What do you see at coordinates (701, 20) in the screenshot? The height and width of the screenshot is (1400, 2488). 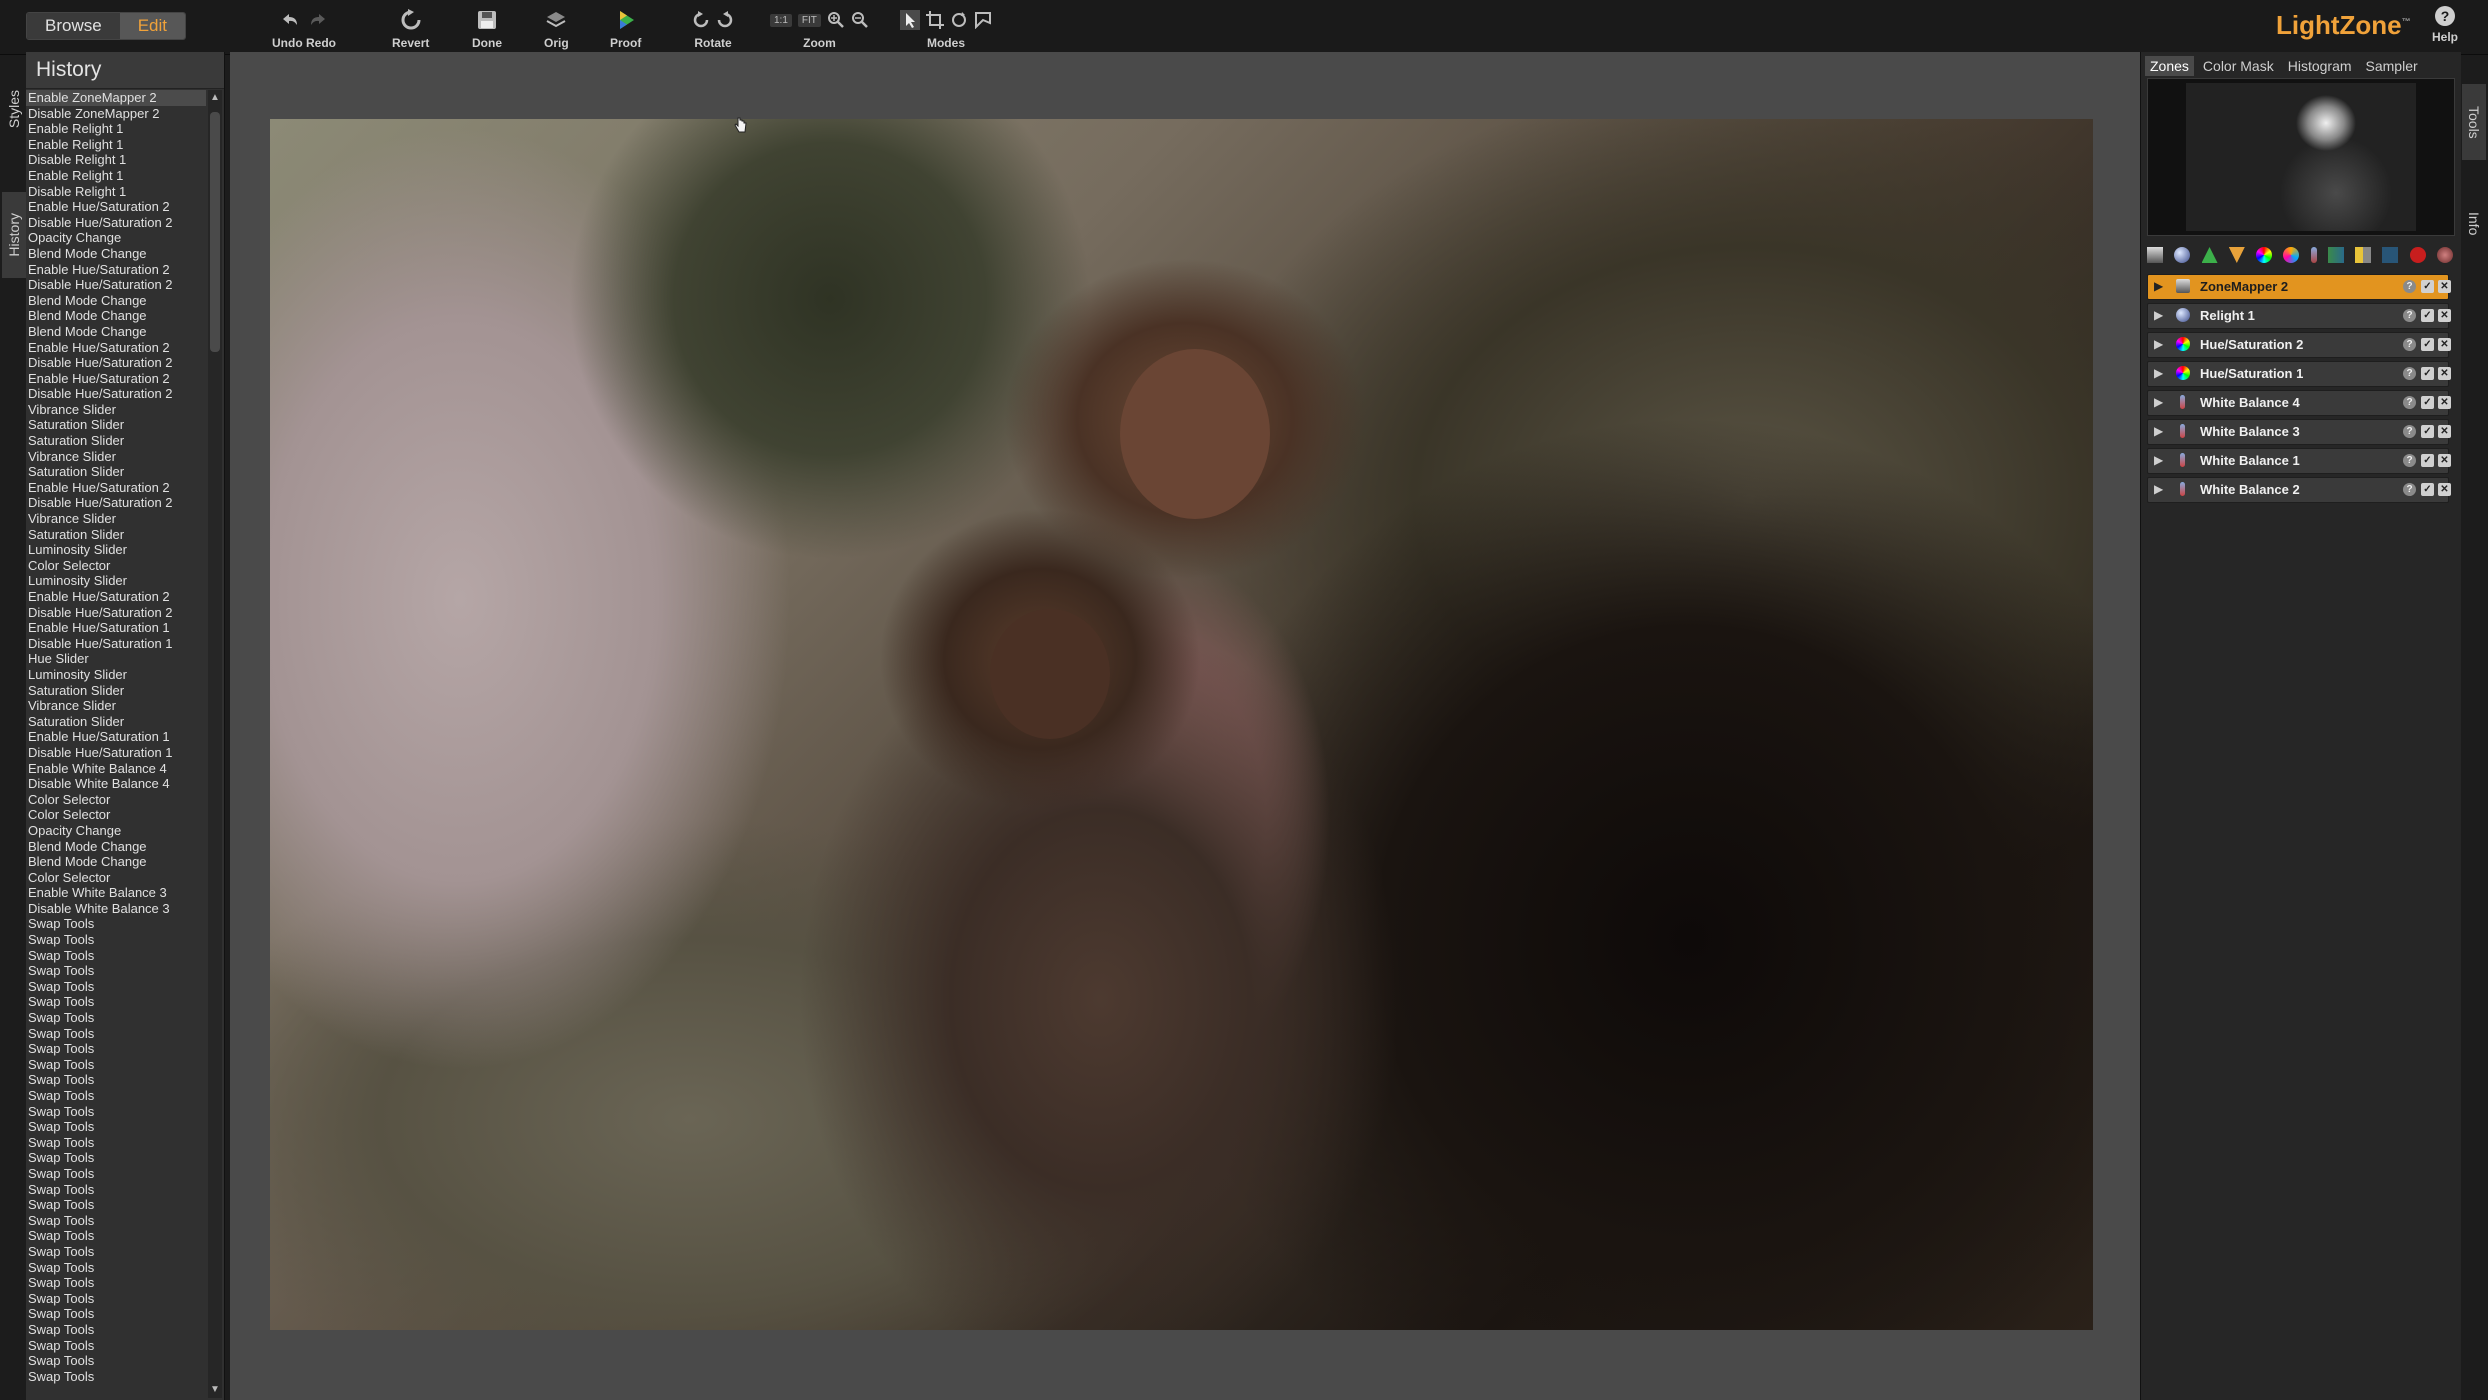 I see `rotate-left-icon` at bounding box center [701, 20].